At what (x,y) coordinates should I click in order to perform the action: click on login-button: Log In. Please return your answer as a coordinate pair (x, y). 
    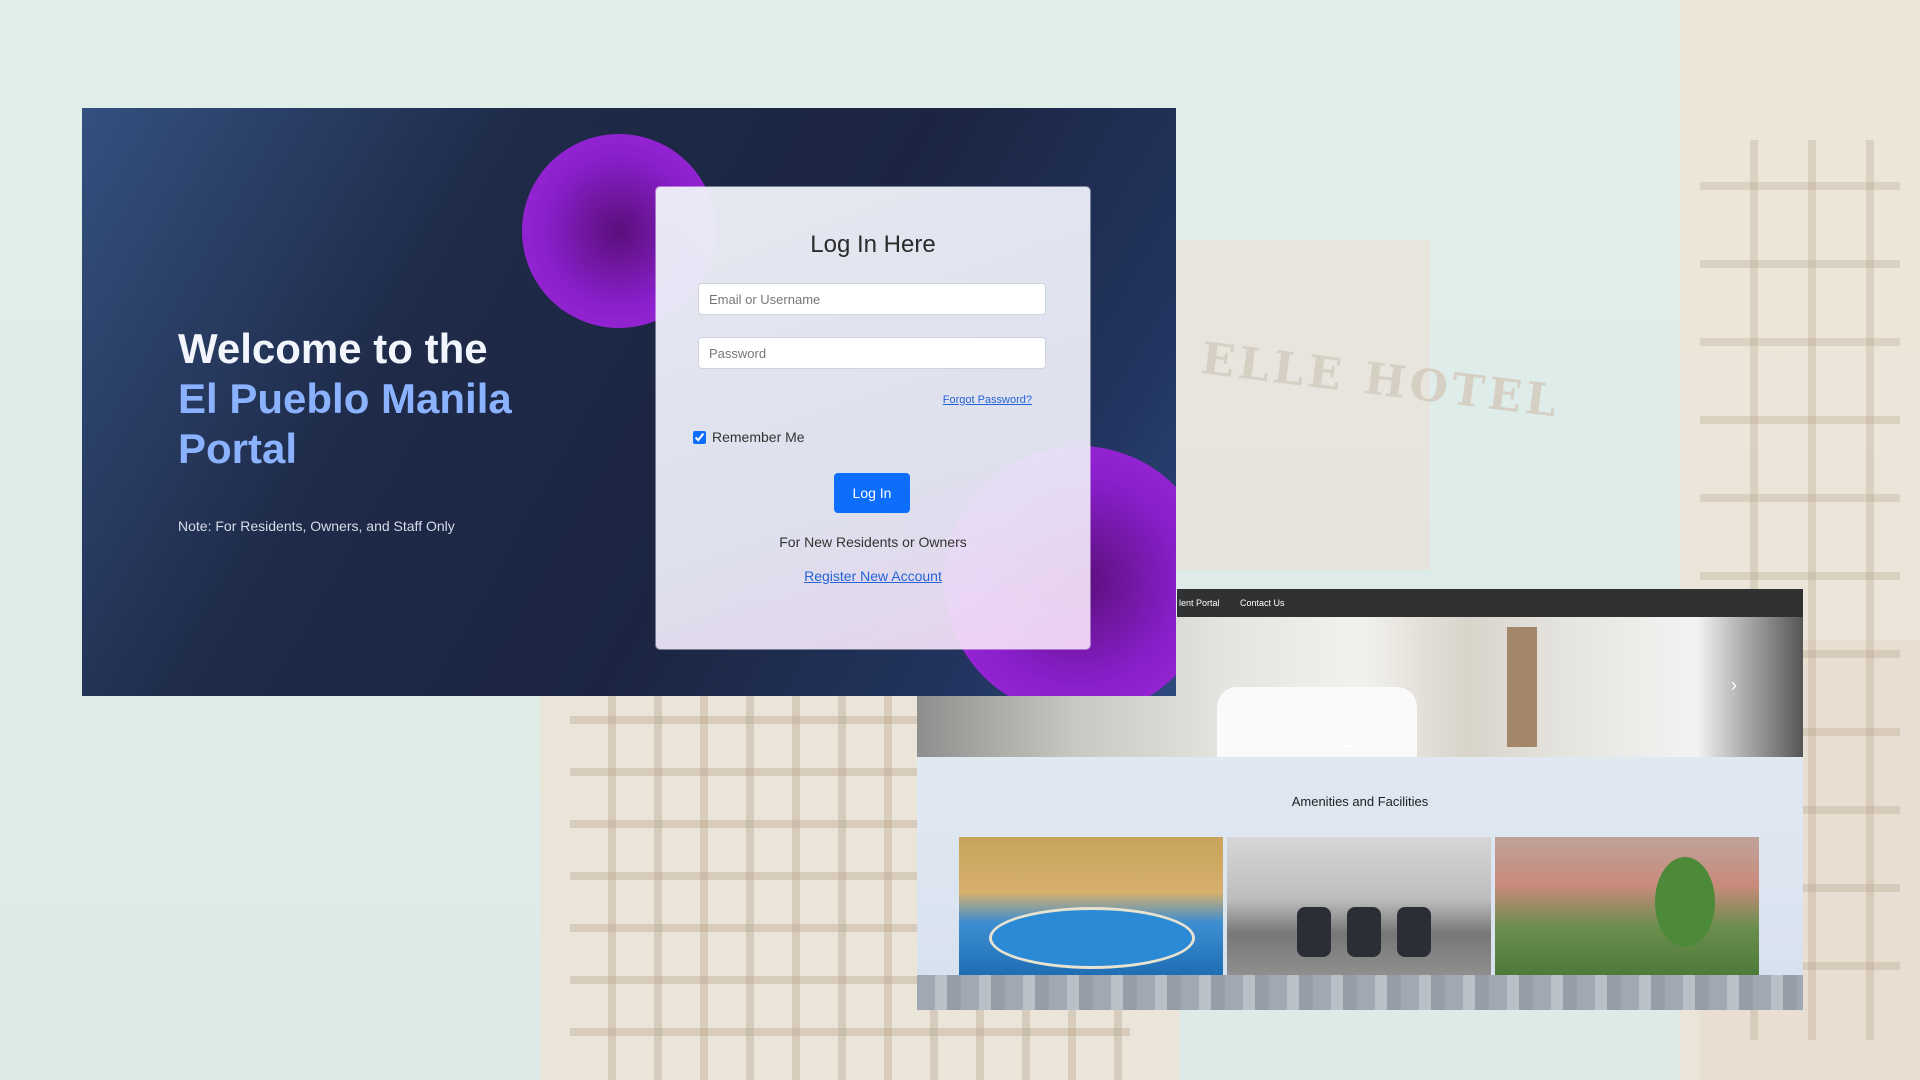
    Looking at the image, I should click on (872, 493).